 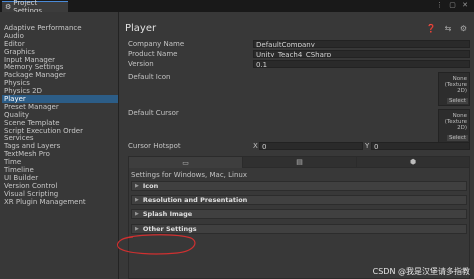 I want to click on hotspot-y-field: 0, so click(x=420, y=146).